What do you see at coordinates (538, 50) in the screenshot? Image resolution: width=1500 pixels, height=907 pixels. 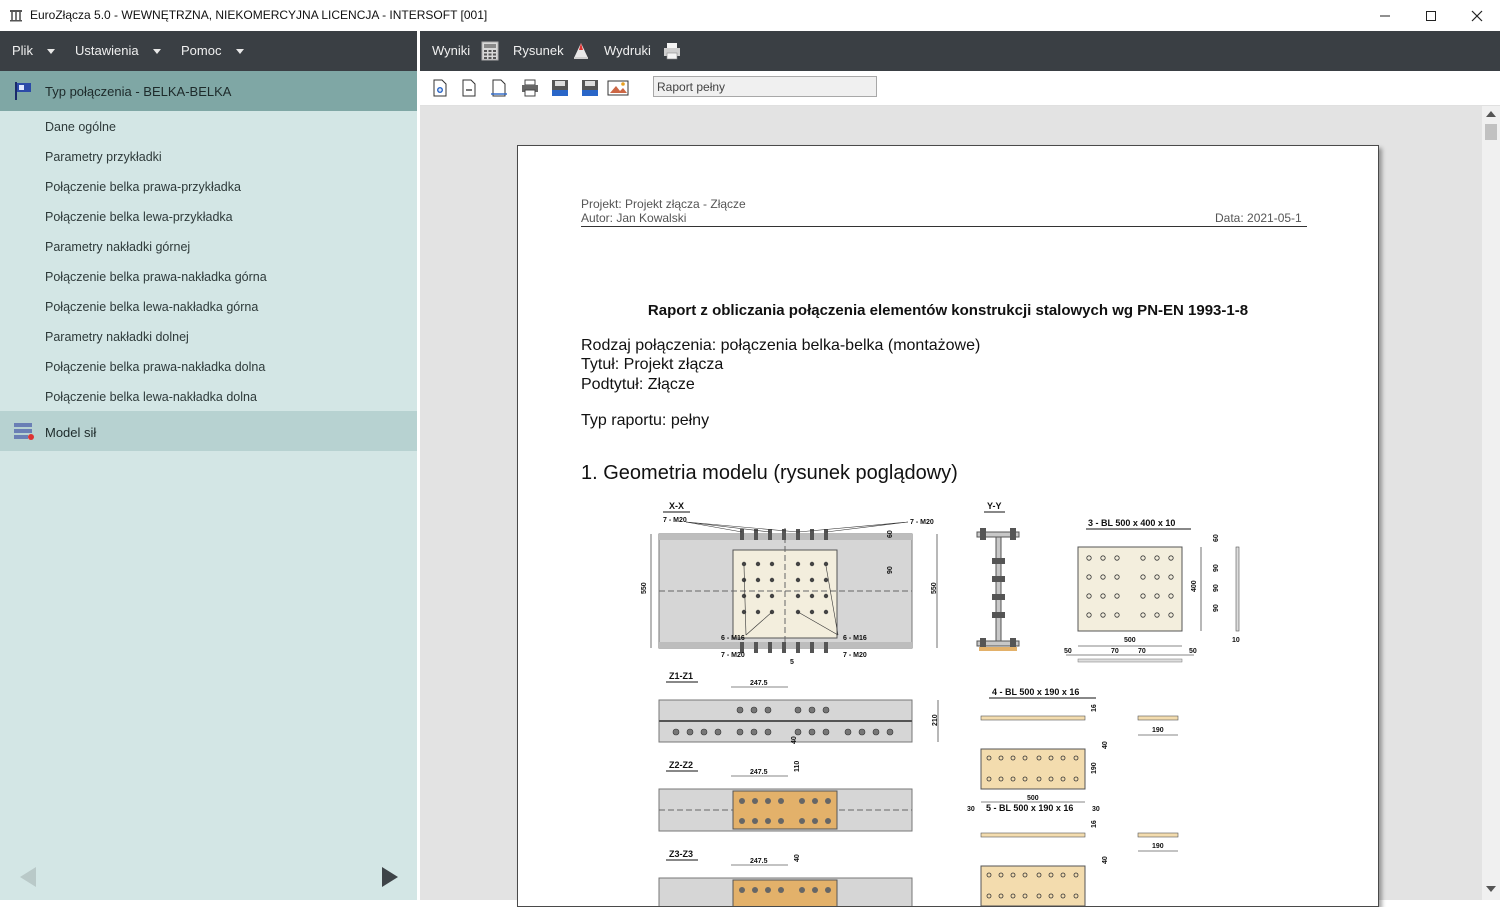 I see `drawing-tab: Rysunek` at bounding box center [538, 50].